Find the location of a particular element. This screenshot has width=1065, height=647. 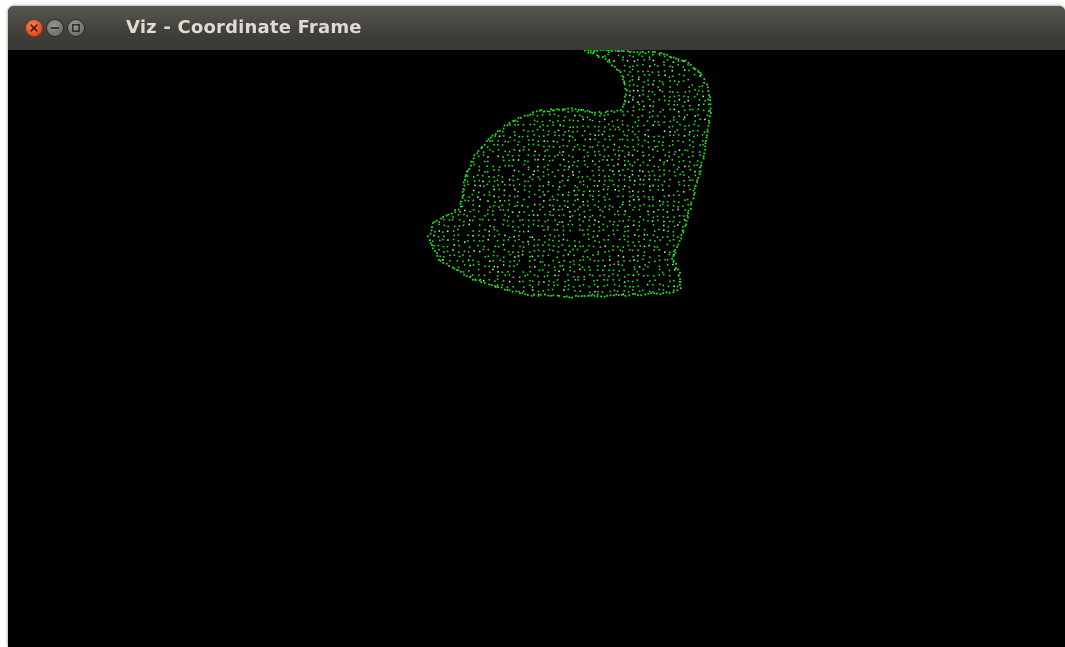

minimize-icon is located at coordinates (55, 28).